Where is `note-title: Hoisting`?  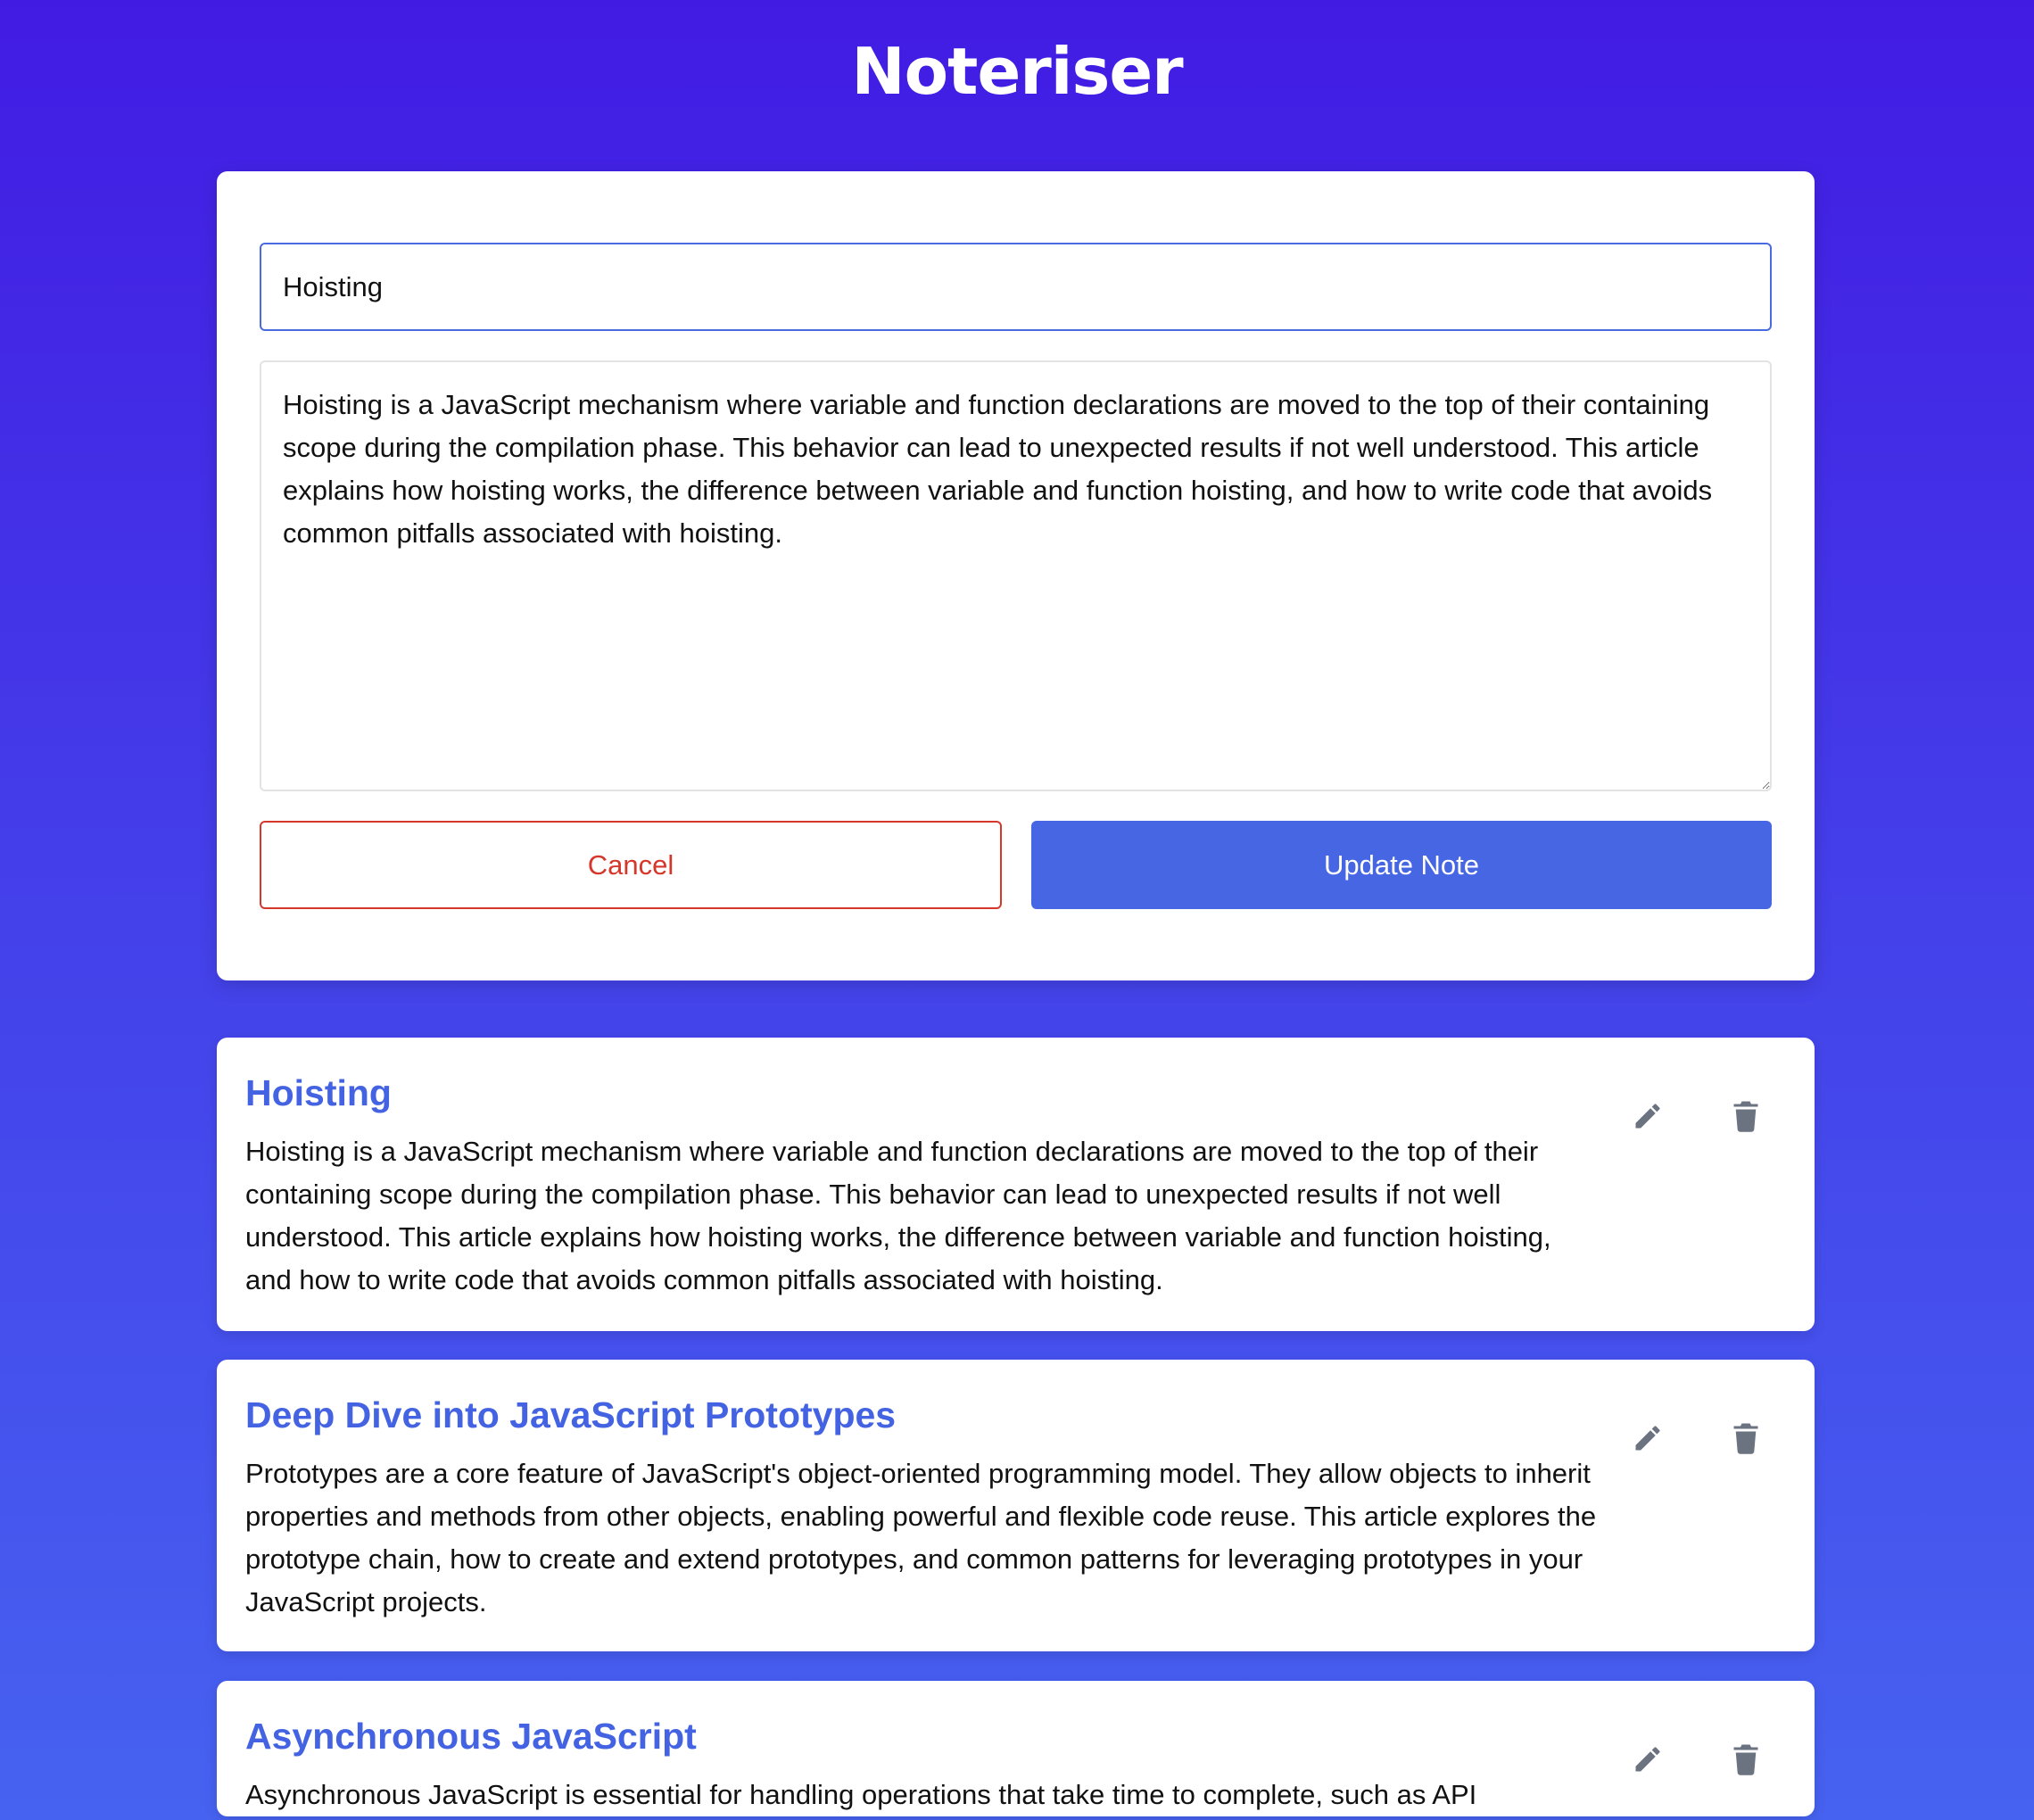 note-title: Hoisting is located at coordinates (318, 1092).